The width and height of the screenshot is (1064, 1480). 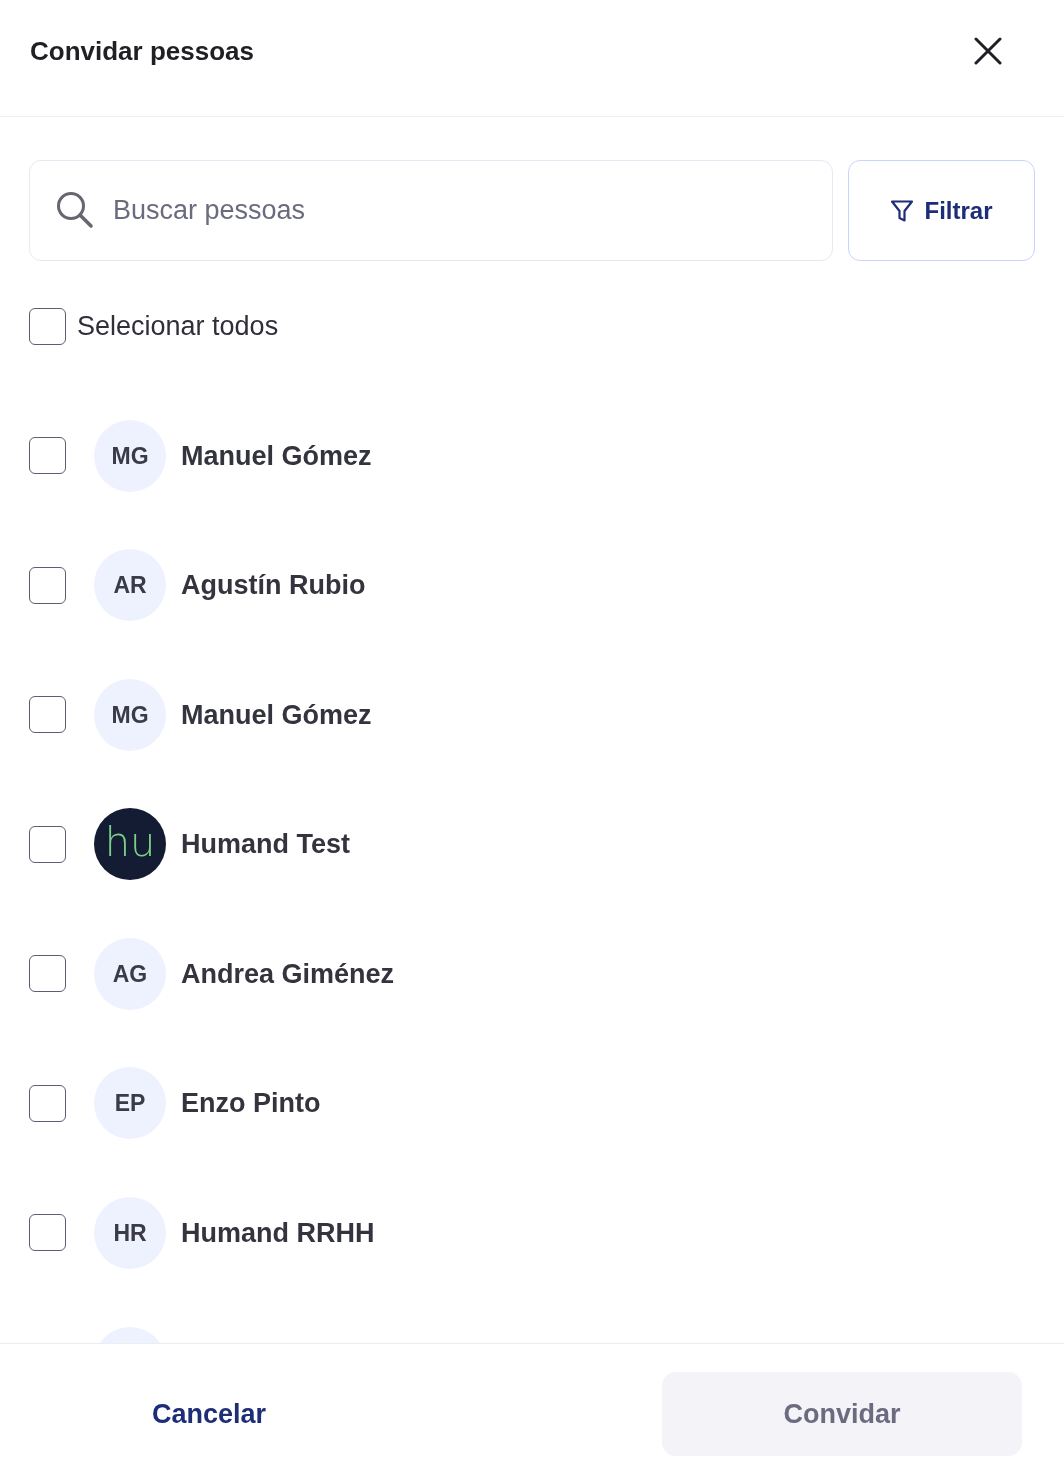 I want to click on person-name: Agustín Rubio, so click(x=273, y=585).